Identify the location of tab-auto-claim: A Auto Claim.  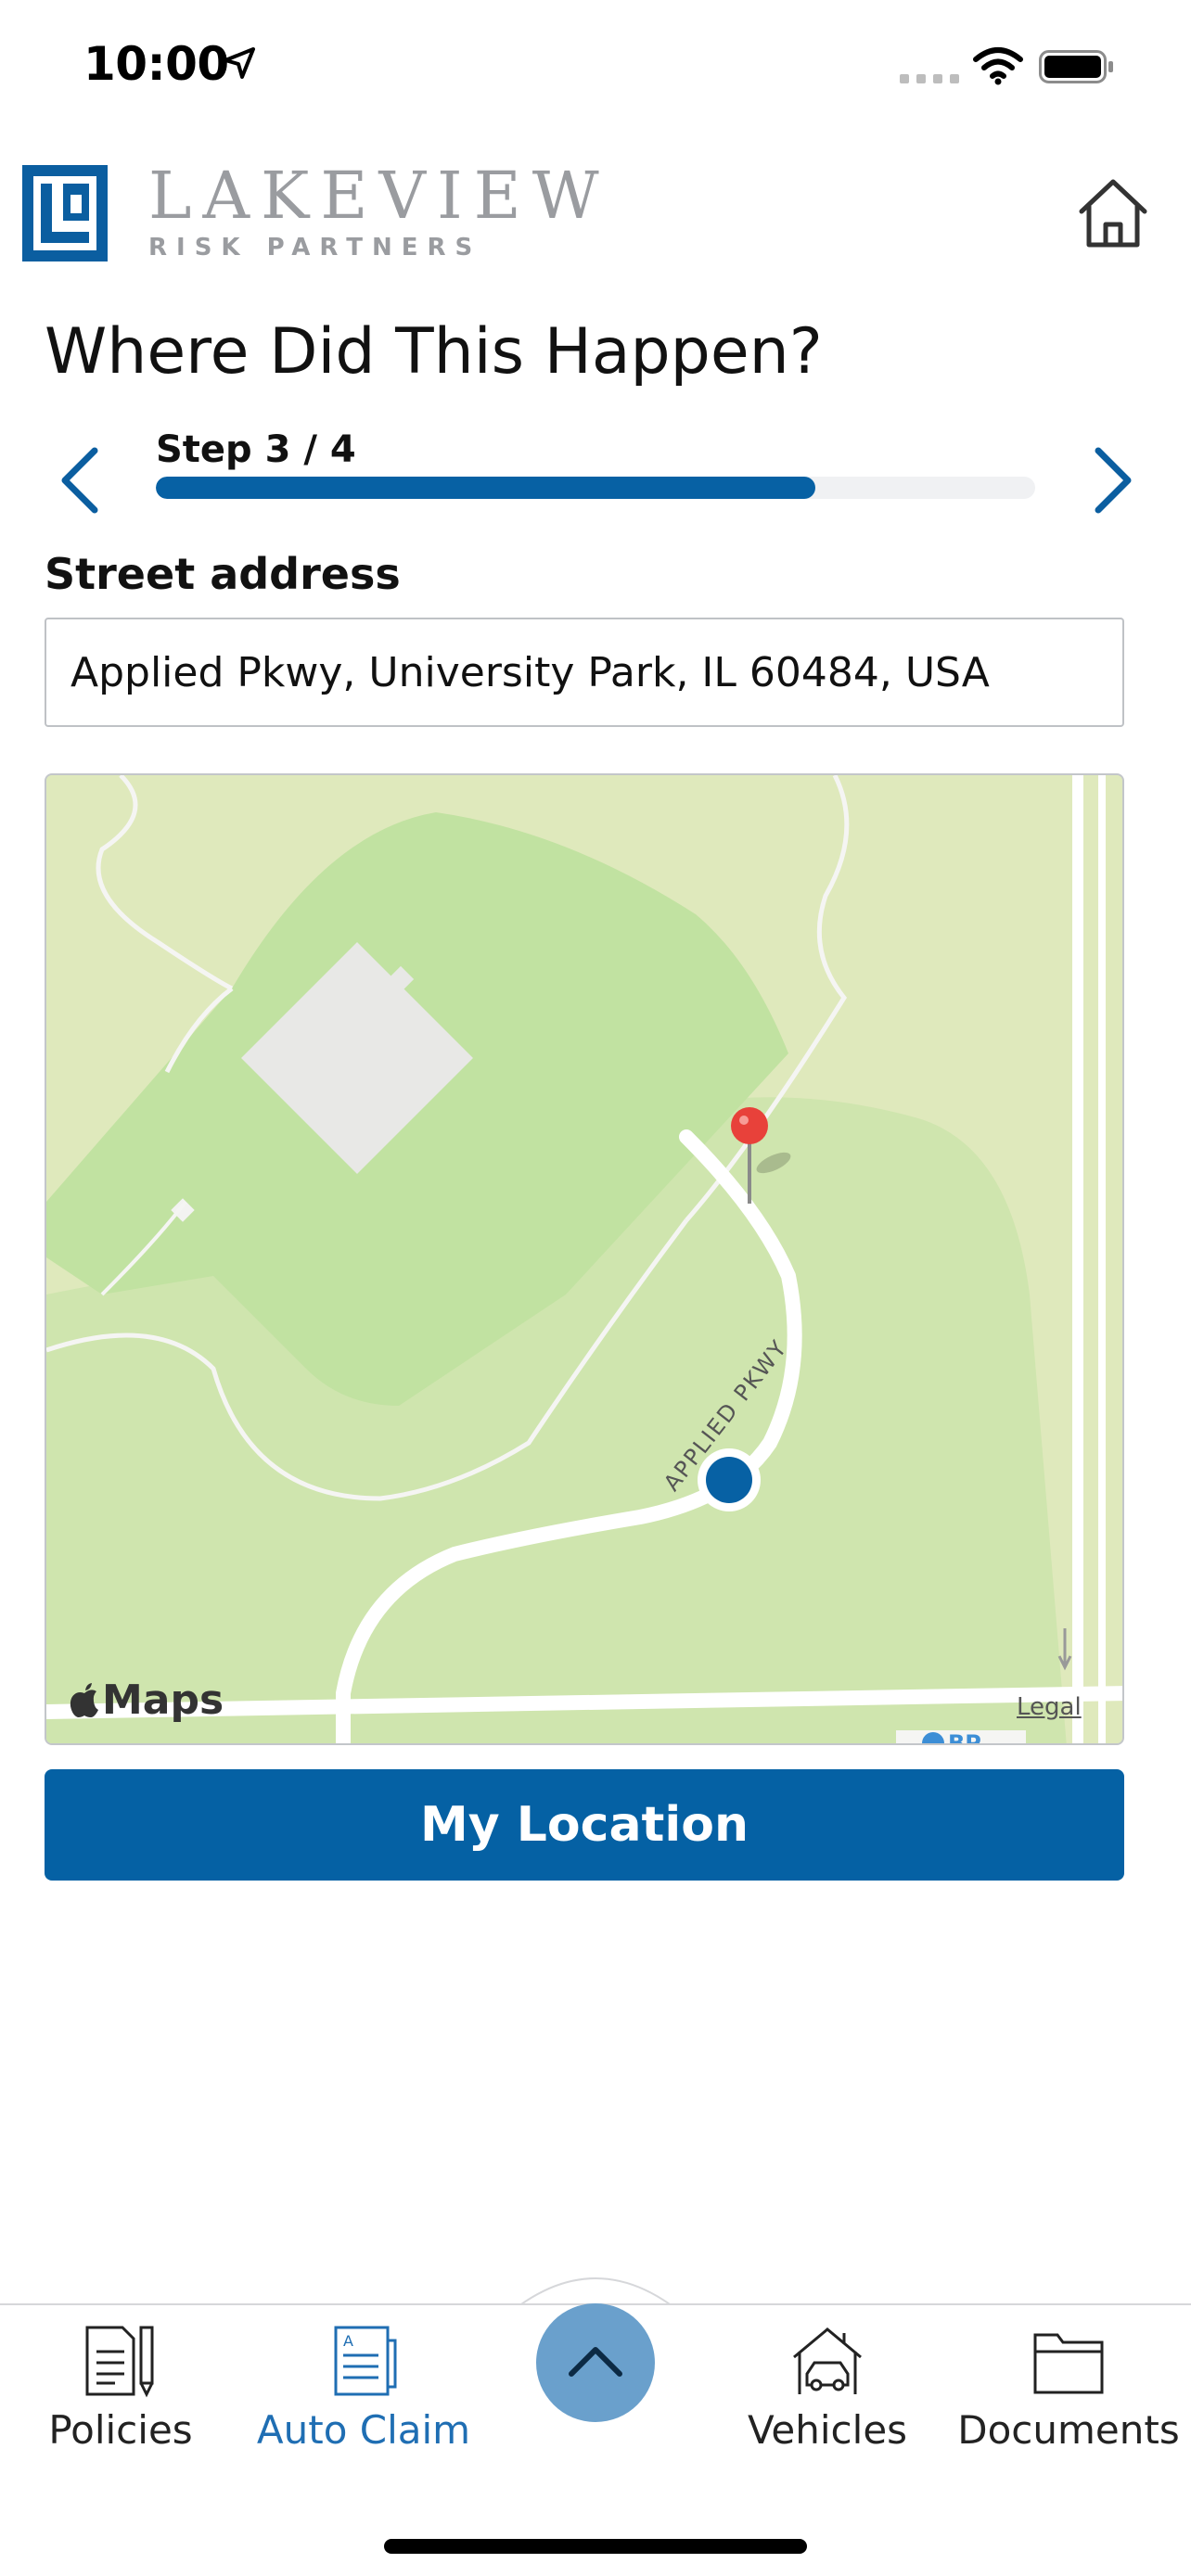
(363, 2407).